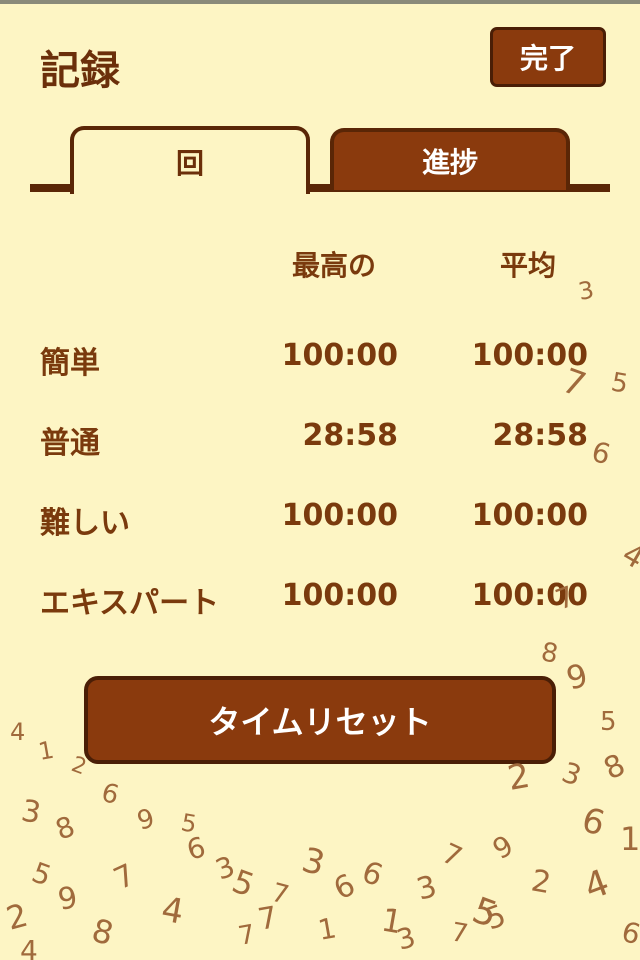  What do you see at coordinates (528, 265) in the screenshot?
I see `column-header-average: 平均` at bounding box center [528, 265].